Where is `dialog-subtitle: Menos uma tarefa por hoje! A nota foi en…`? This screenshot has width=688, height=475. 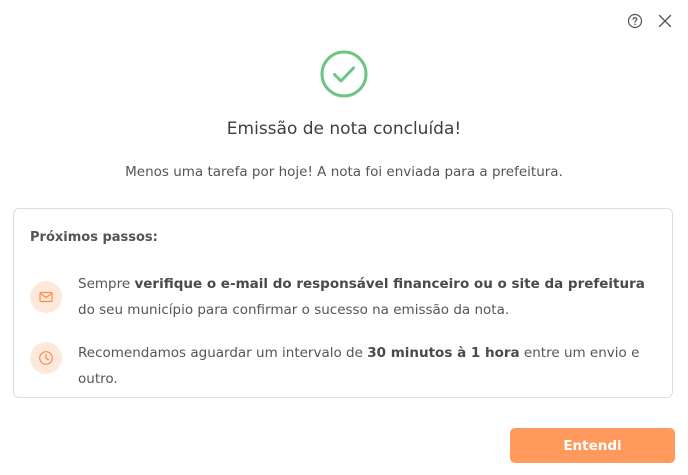 dialog-subtitle: Menos uma tarefa por hoje! A nota foi en… is located at coordinates (344, 172).